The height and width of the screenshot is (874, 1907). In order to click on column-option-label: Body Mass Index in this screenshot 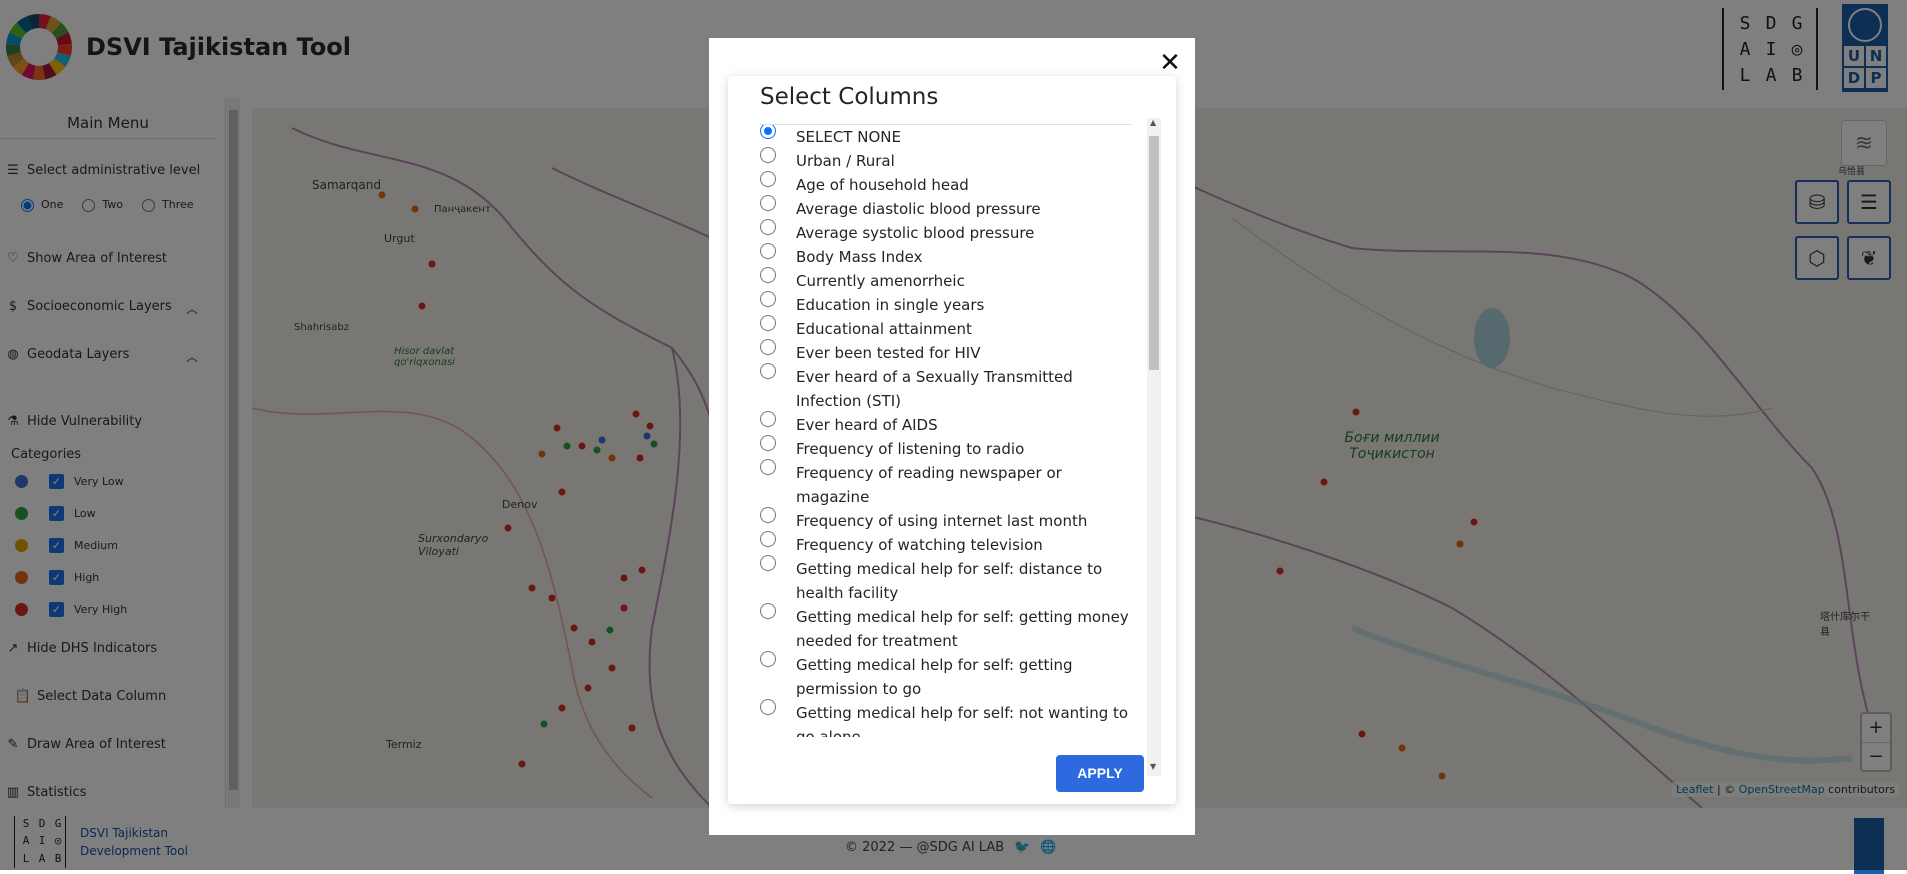, I will do `click(859, 257)`.